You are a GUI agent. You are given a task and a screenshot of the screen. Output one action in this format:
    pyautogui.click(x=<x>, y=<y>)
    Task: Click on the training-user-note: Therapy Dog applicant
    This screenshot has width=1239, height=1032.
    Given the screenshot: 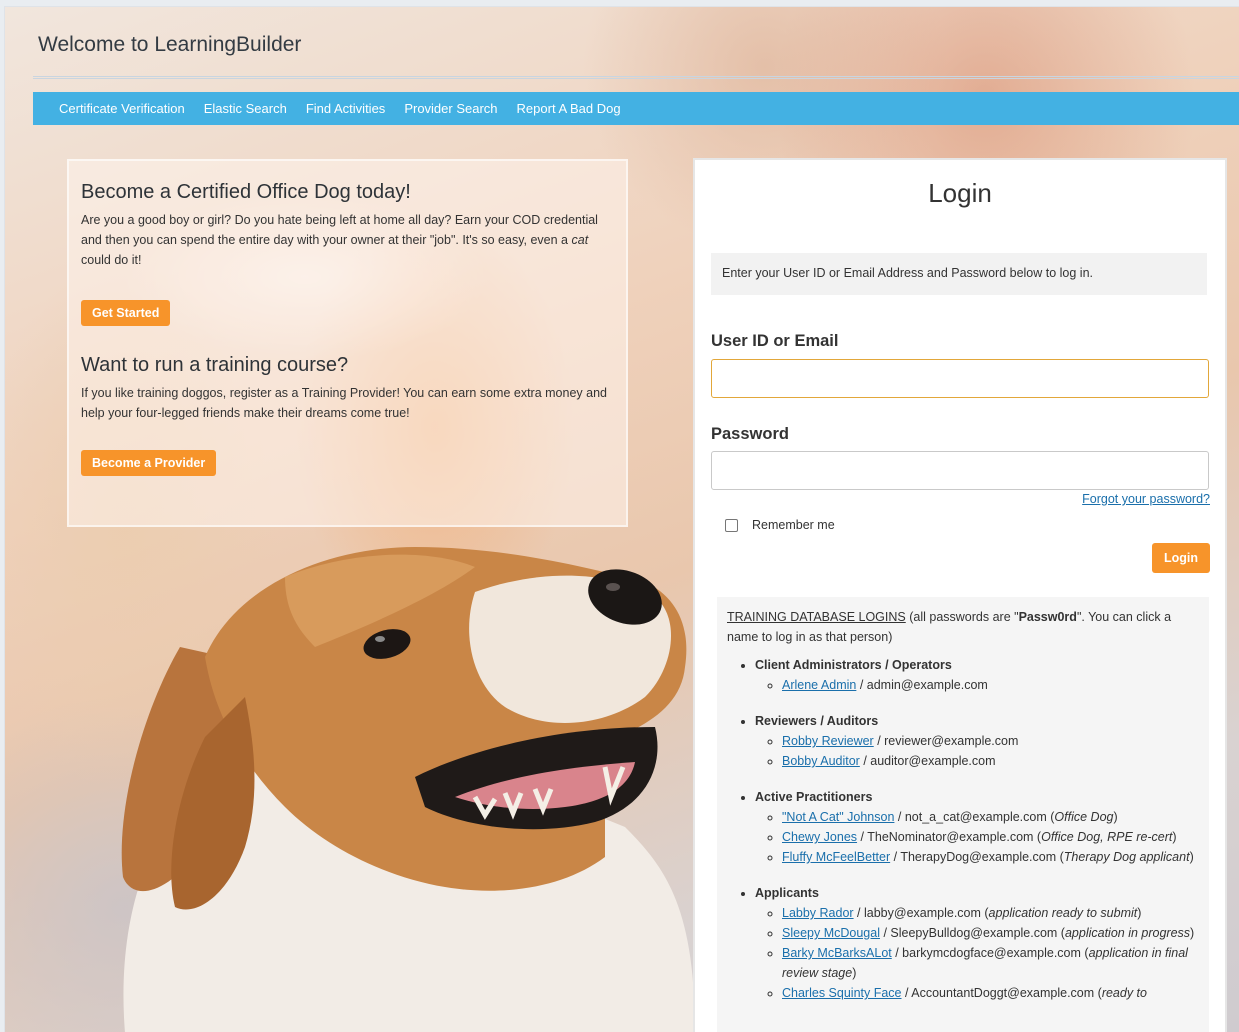 What is the action you would take?
    pyautogui.click(x=1126, y=857)
    